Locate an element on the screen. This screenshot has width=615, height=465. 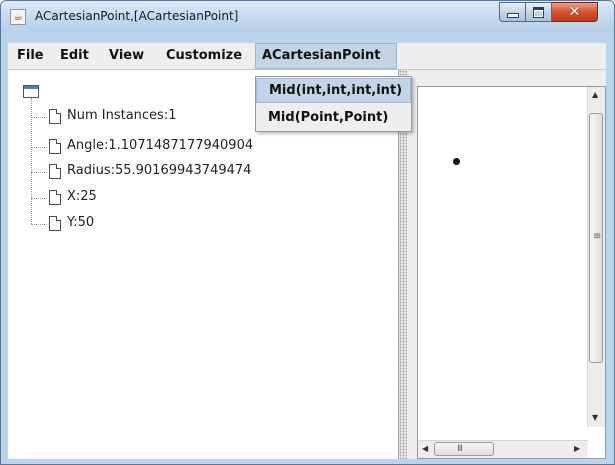
acartesianpoint-dropdown-menu: Mid(int,int,int,int) Mid(Point,Point) is located at coordinates (333, 104).